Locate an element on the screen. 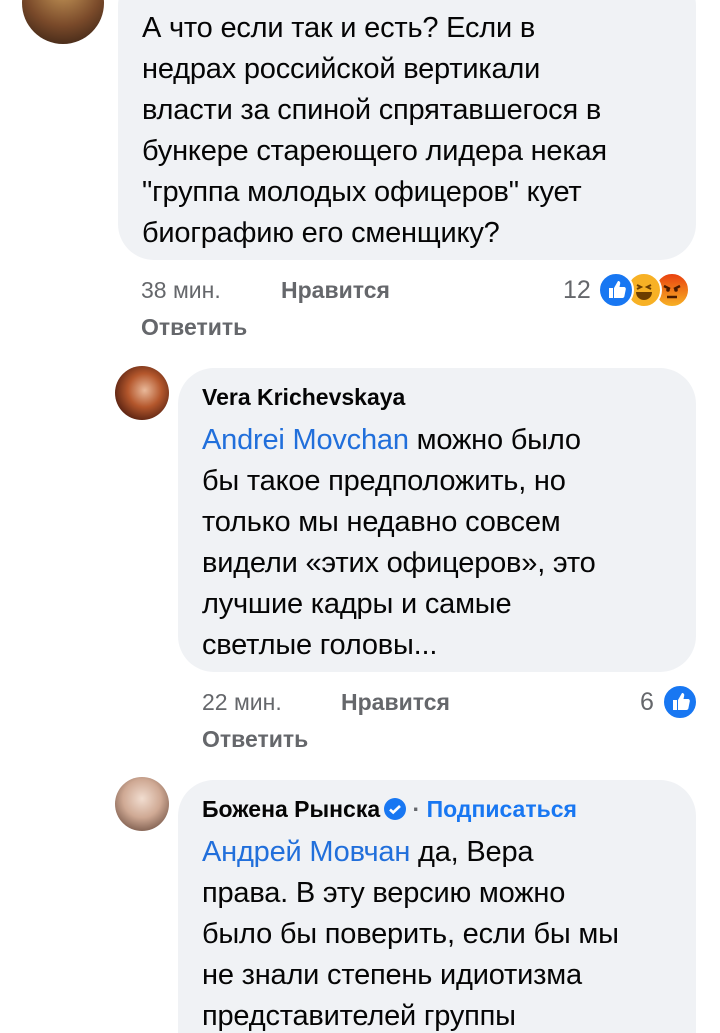 This screenshot has width=720, height=1033. comment-2-like-button: Нравится is located at coordinates (395, 702).